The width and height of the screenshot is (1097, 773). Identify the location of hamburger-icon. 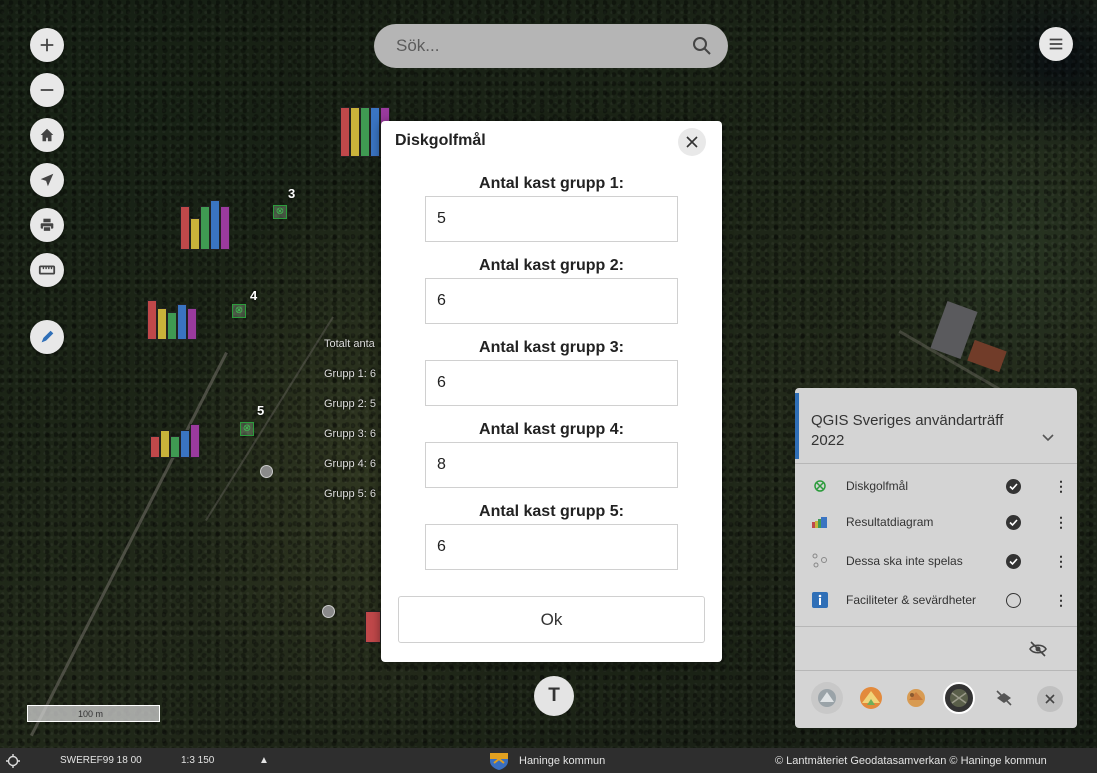
(1056, 44).